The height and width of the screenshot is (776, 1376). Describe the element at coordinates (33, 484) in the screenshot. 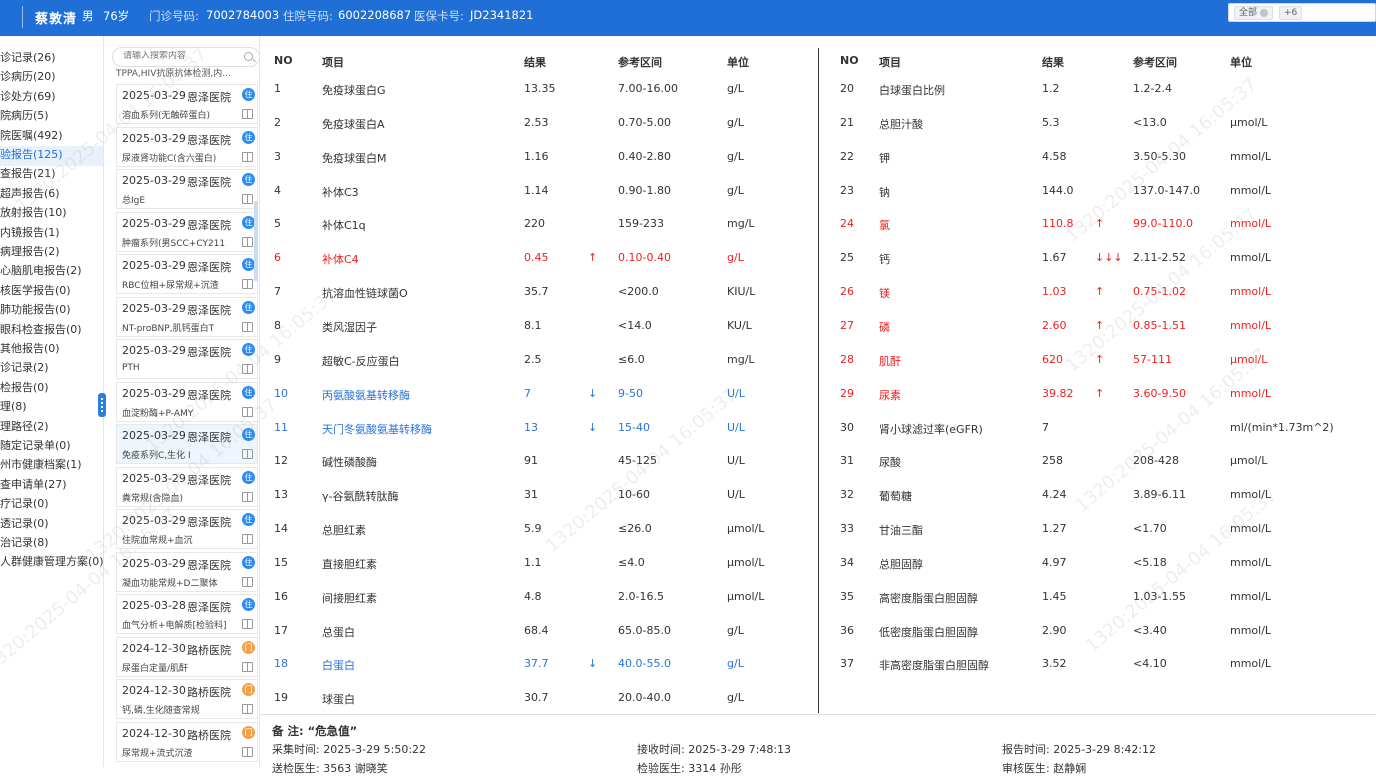

I see `nav-item: 查申请单(27)` at that location.